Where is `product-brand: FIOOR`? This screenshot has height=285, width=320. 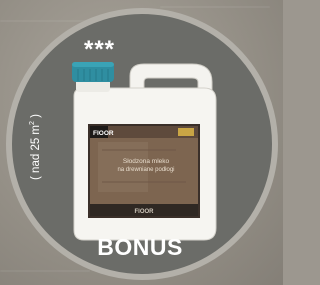
product-brand: FIOOR is located at coordinates (103, 133).